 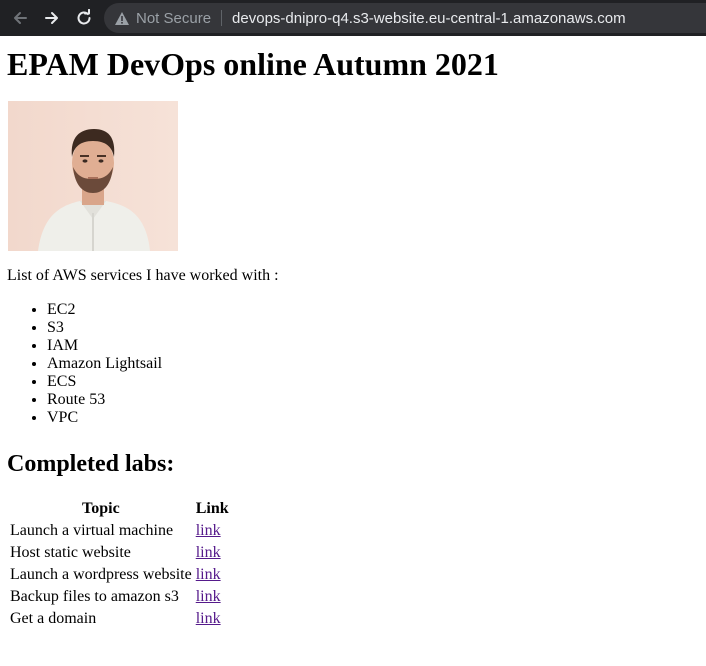 What do you see at coordinates (372, 418) in the screenshot?
I see `list-item: VPC` at bounding box center [372, 418].